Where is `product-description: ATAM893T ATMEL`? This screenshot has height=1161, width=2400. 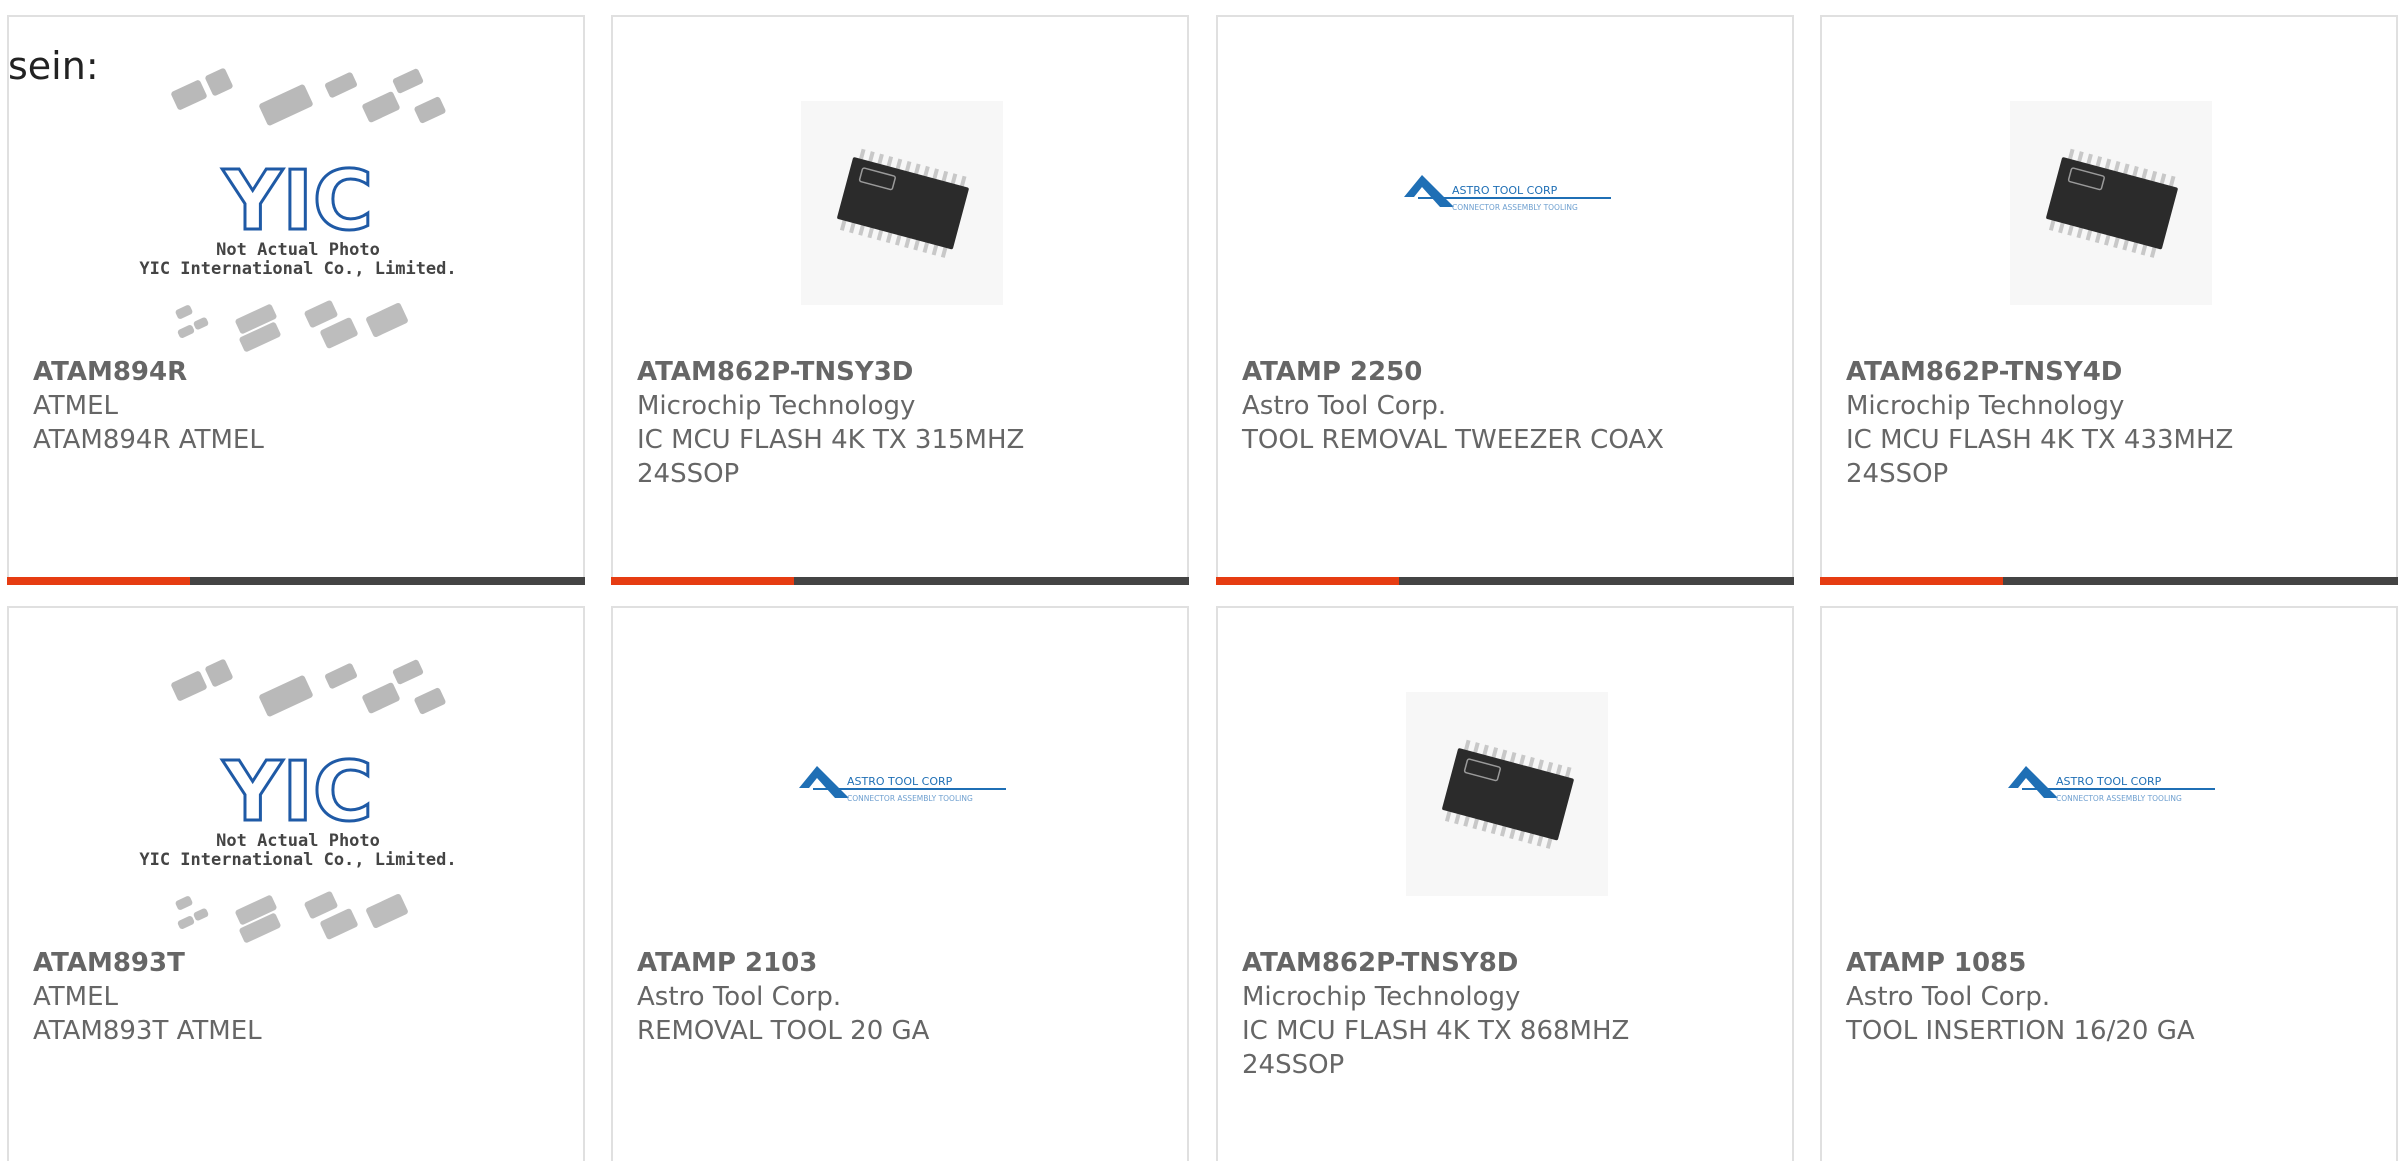
product-description: ATAM893T ATMEL is located at coordinates (147, 1031).